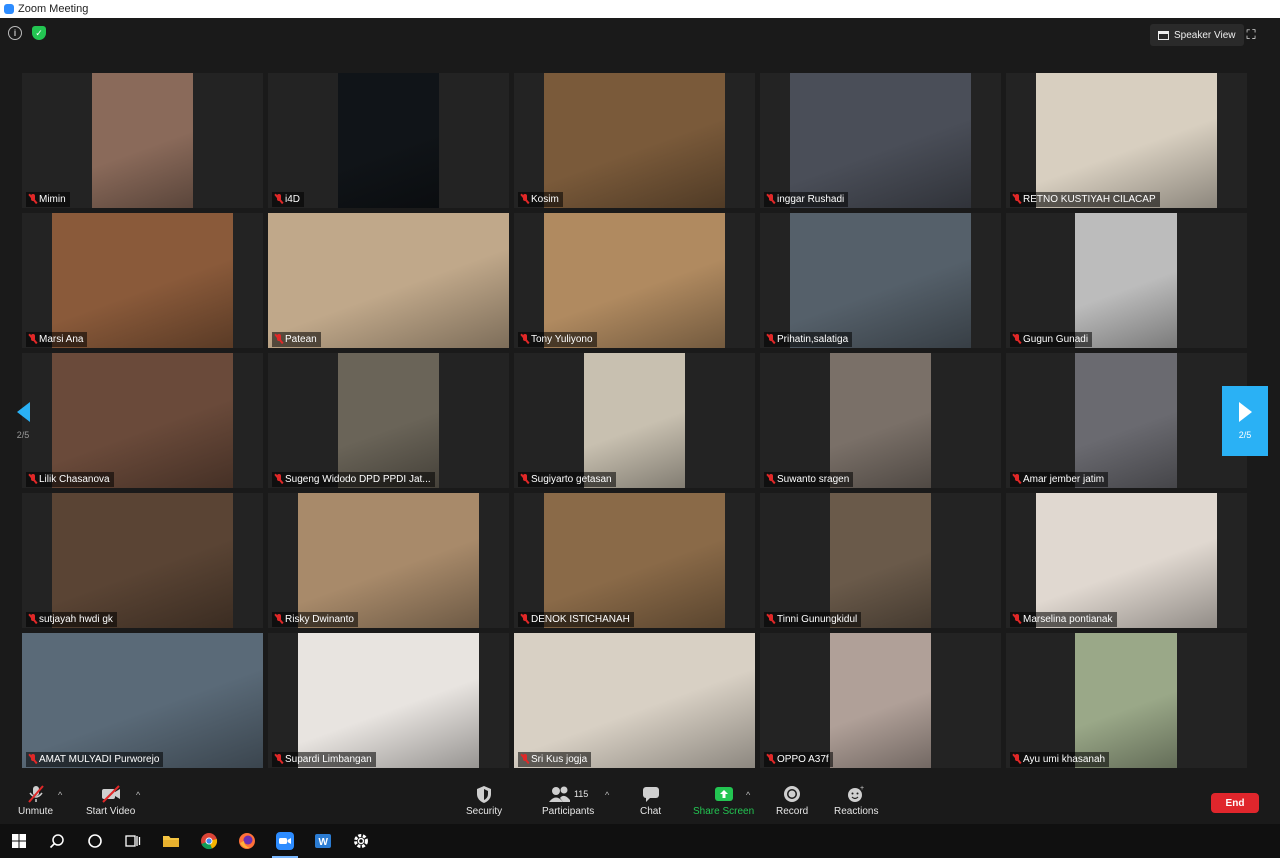 Image resolution: width=1280 pixels, height=858 pixels. Describe the element at coordinates (57, 841) in the screenshot. I see `search-icon` at that location.